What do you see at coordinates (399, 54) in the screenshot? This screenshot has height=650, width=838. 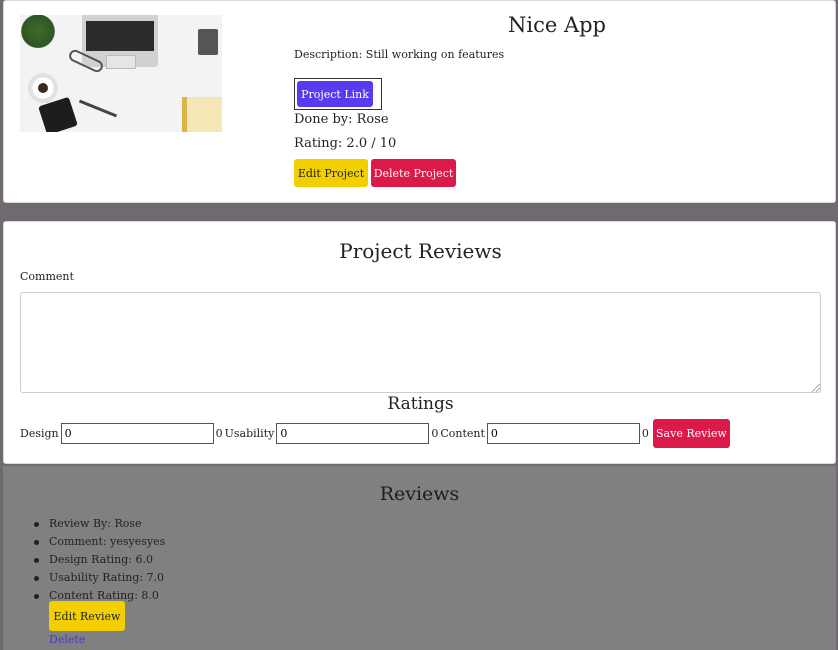 I see `project-description: Description: Still working on features` at bounding box center [399, 54].